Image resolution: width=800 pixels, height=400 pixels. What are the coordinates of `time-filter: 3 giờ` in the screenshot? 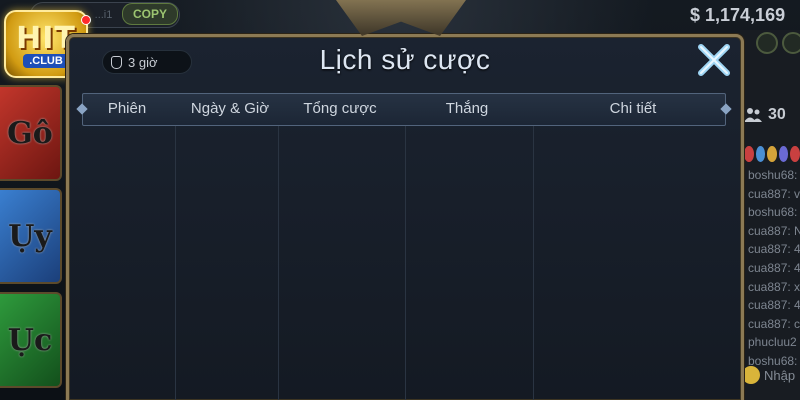 It's located at (147, 62).